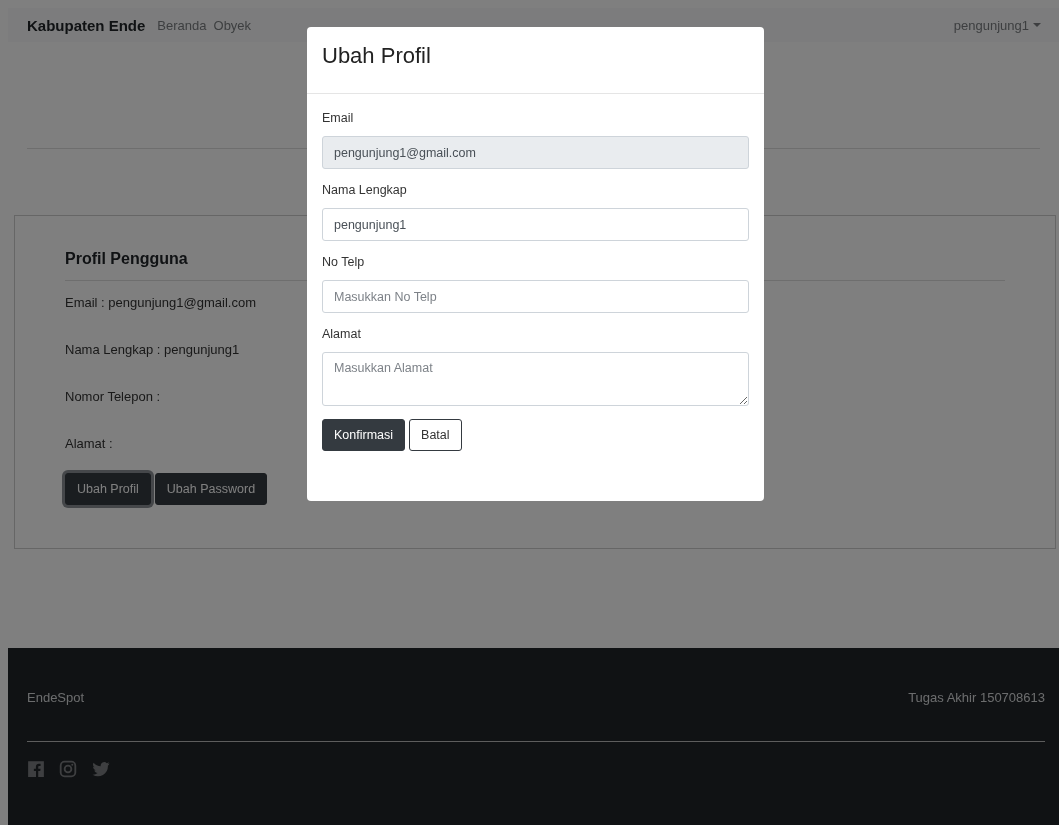 The width and height of the screenshot is (1059, 825). Describe the element at coordinates (535, 224) in the screenshot. I see `input-field: pengunjung1` at that location.